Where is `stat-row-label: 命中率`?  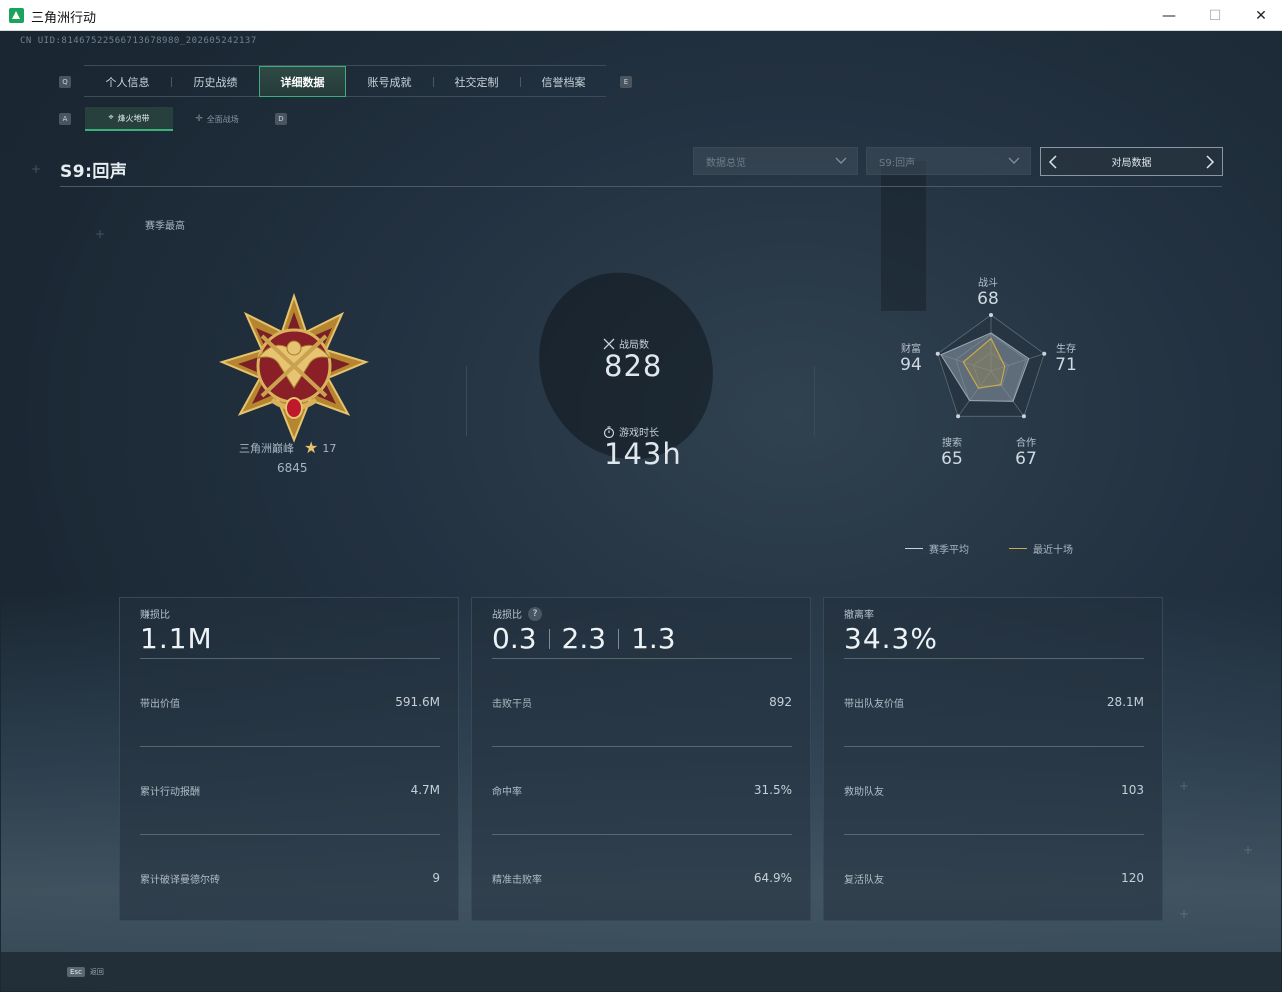
stat-row-label: 命中率 is located at coordinates (507, 792).